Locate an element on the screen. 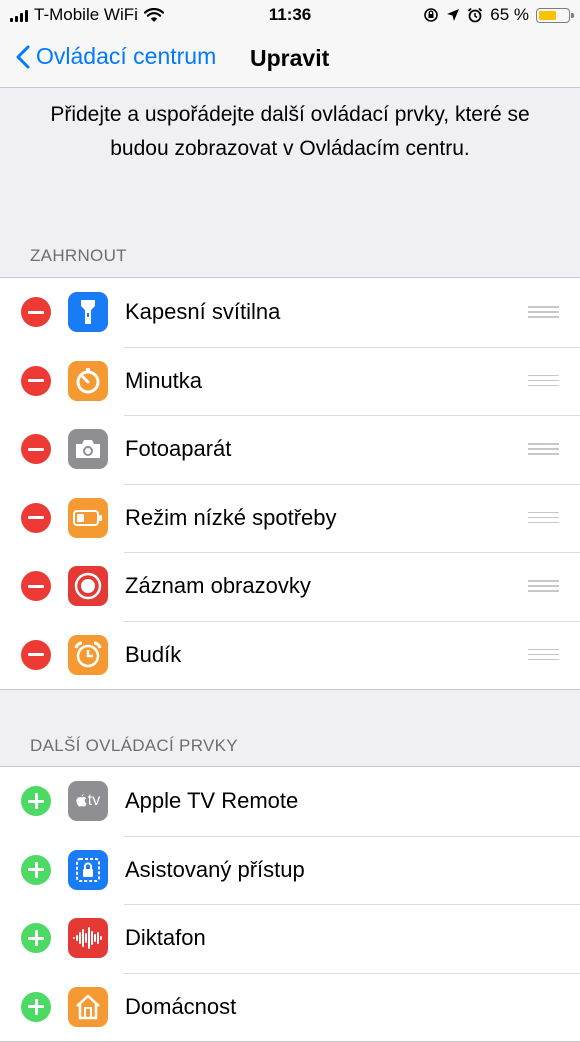 This screenshot has width=580, height=1042. item-label: Kapesní svítilna is located at coordinates (203, 311).